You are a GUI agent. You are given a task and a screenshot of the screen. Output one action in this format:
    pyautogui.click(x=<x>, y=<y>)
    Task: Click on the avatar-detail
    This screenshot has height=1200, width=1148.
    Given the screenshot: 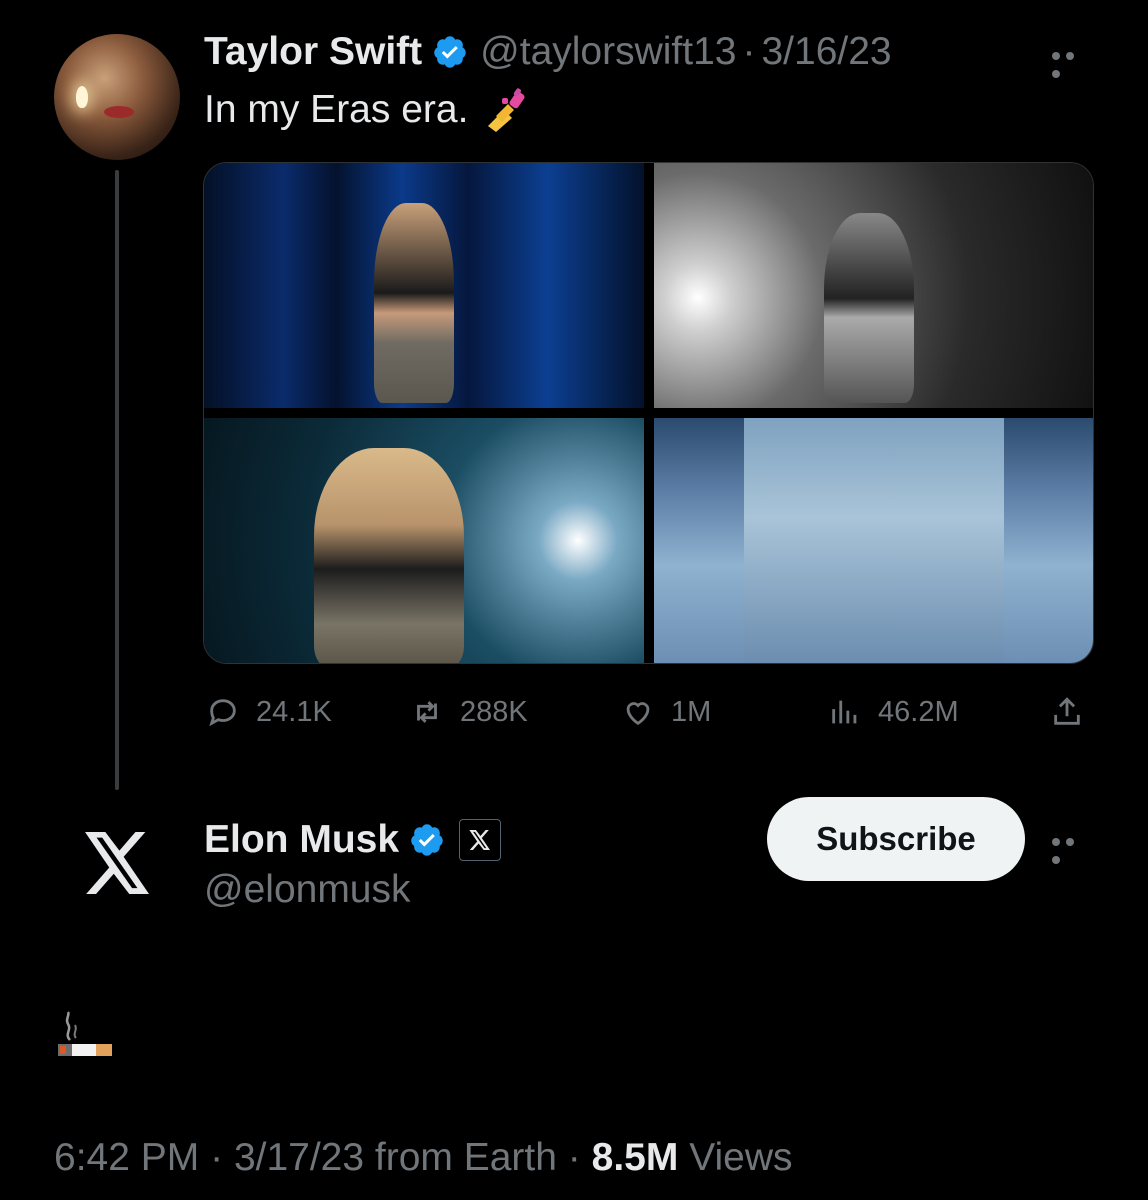 What is the action you would take?
    pyautogui.click(x=119, y=112)
    